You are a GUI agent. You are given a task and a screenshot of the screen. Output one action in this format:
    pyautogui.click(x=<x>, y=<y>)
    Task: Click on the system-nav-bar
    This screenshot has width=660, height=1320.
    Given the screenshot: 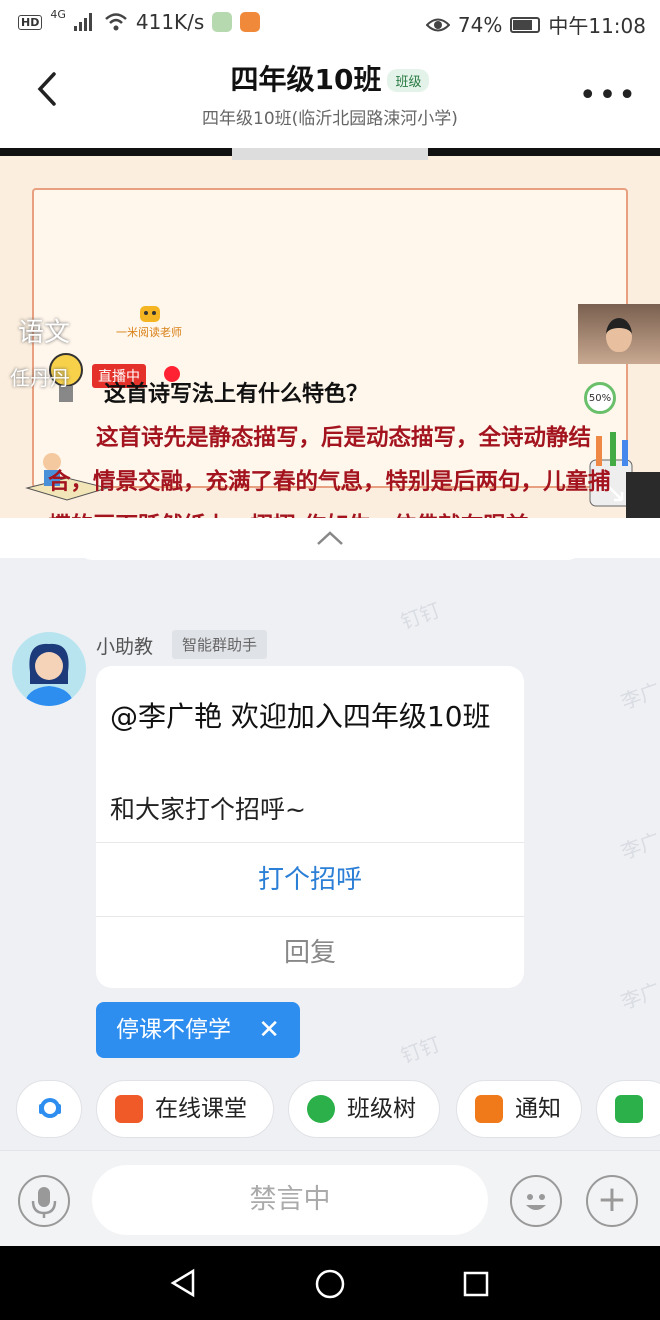 What is the action you would take?
    pyautogui.click(x=330, y=1283)
    